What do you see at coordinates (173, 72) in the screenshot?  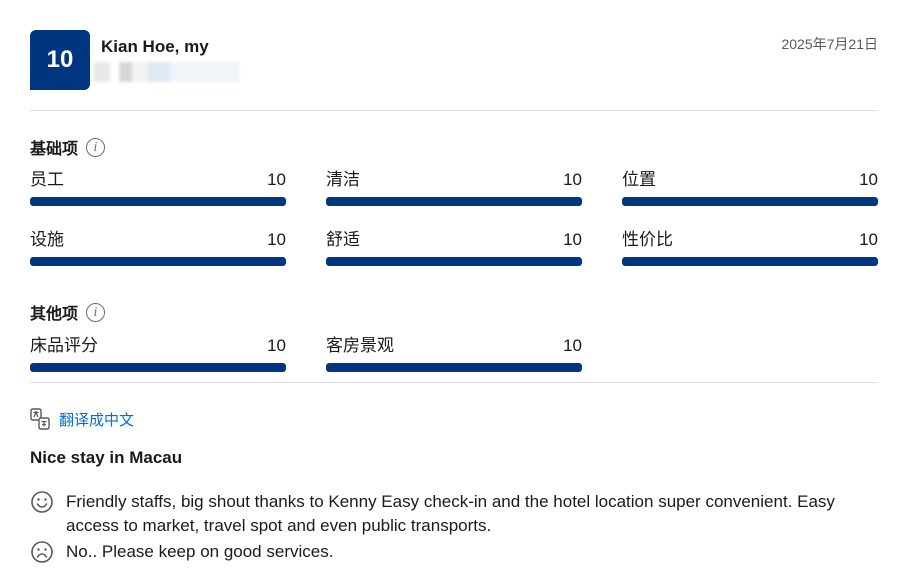 I see `reviewer-details-redacted` at bounding box center [173, 72].